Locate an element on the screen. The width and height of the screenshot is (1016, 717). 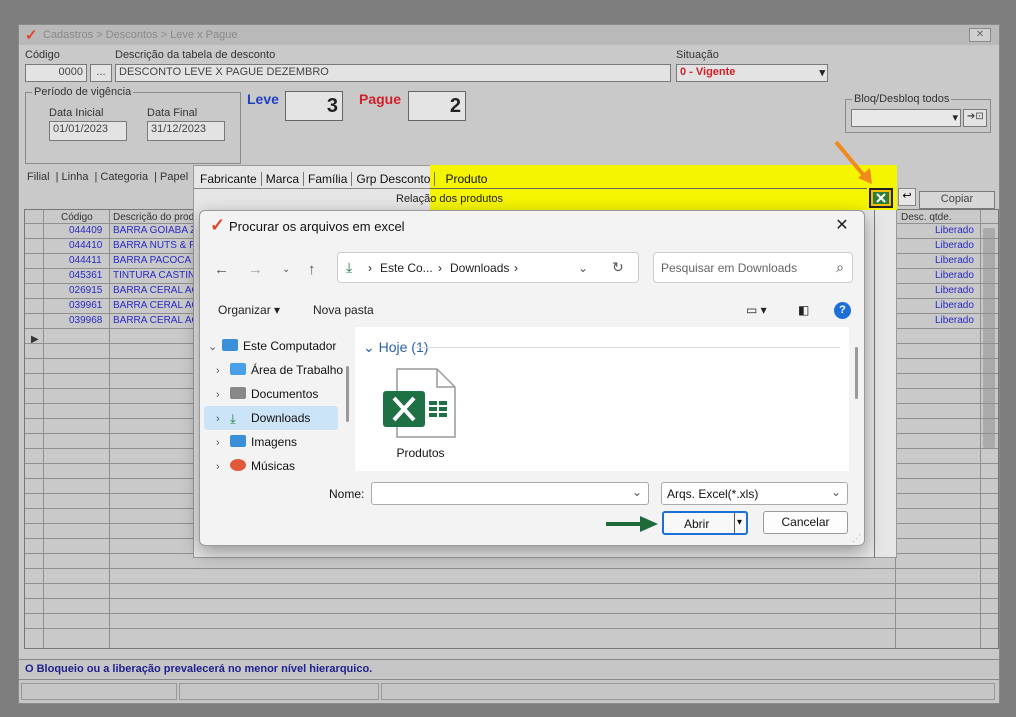
dialog-close-button: ✕ is located at coordinates (842, 225).